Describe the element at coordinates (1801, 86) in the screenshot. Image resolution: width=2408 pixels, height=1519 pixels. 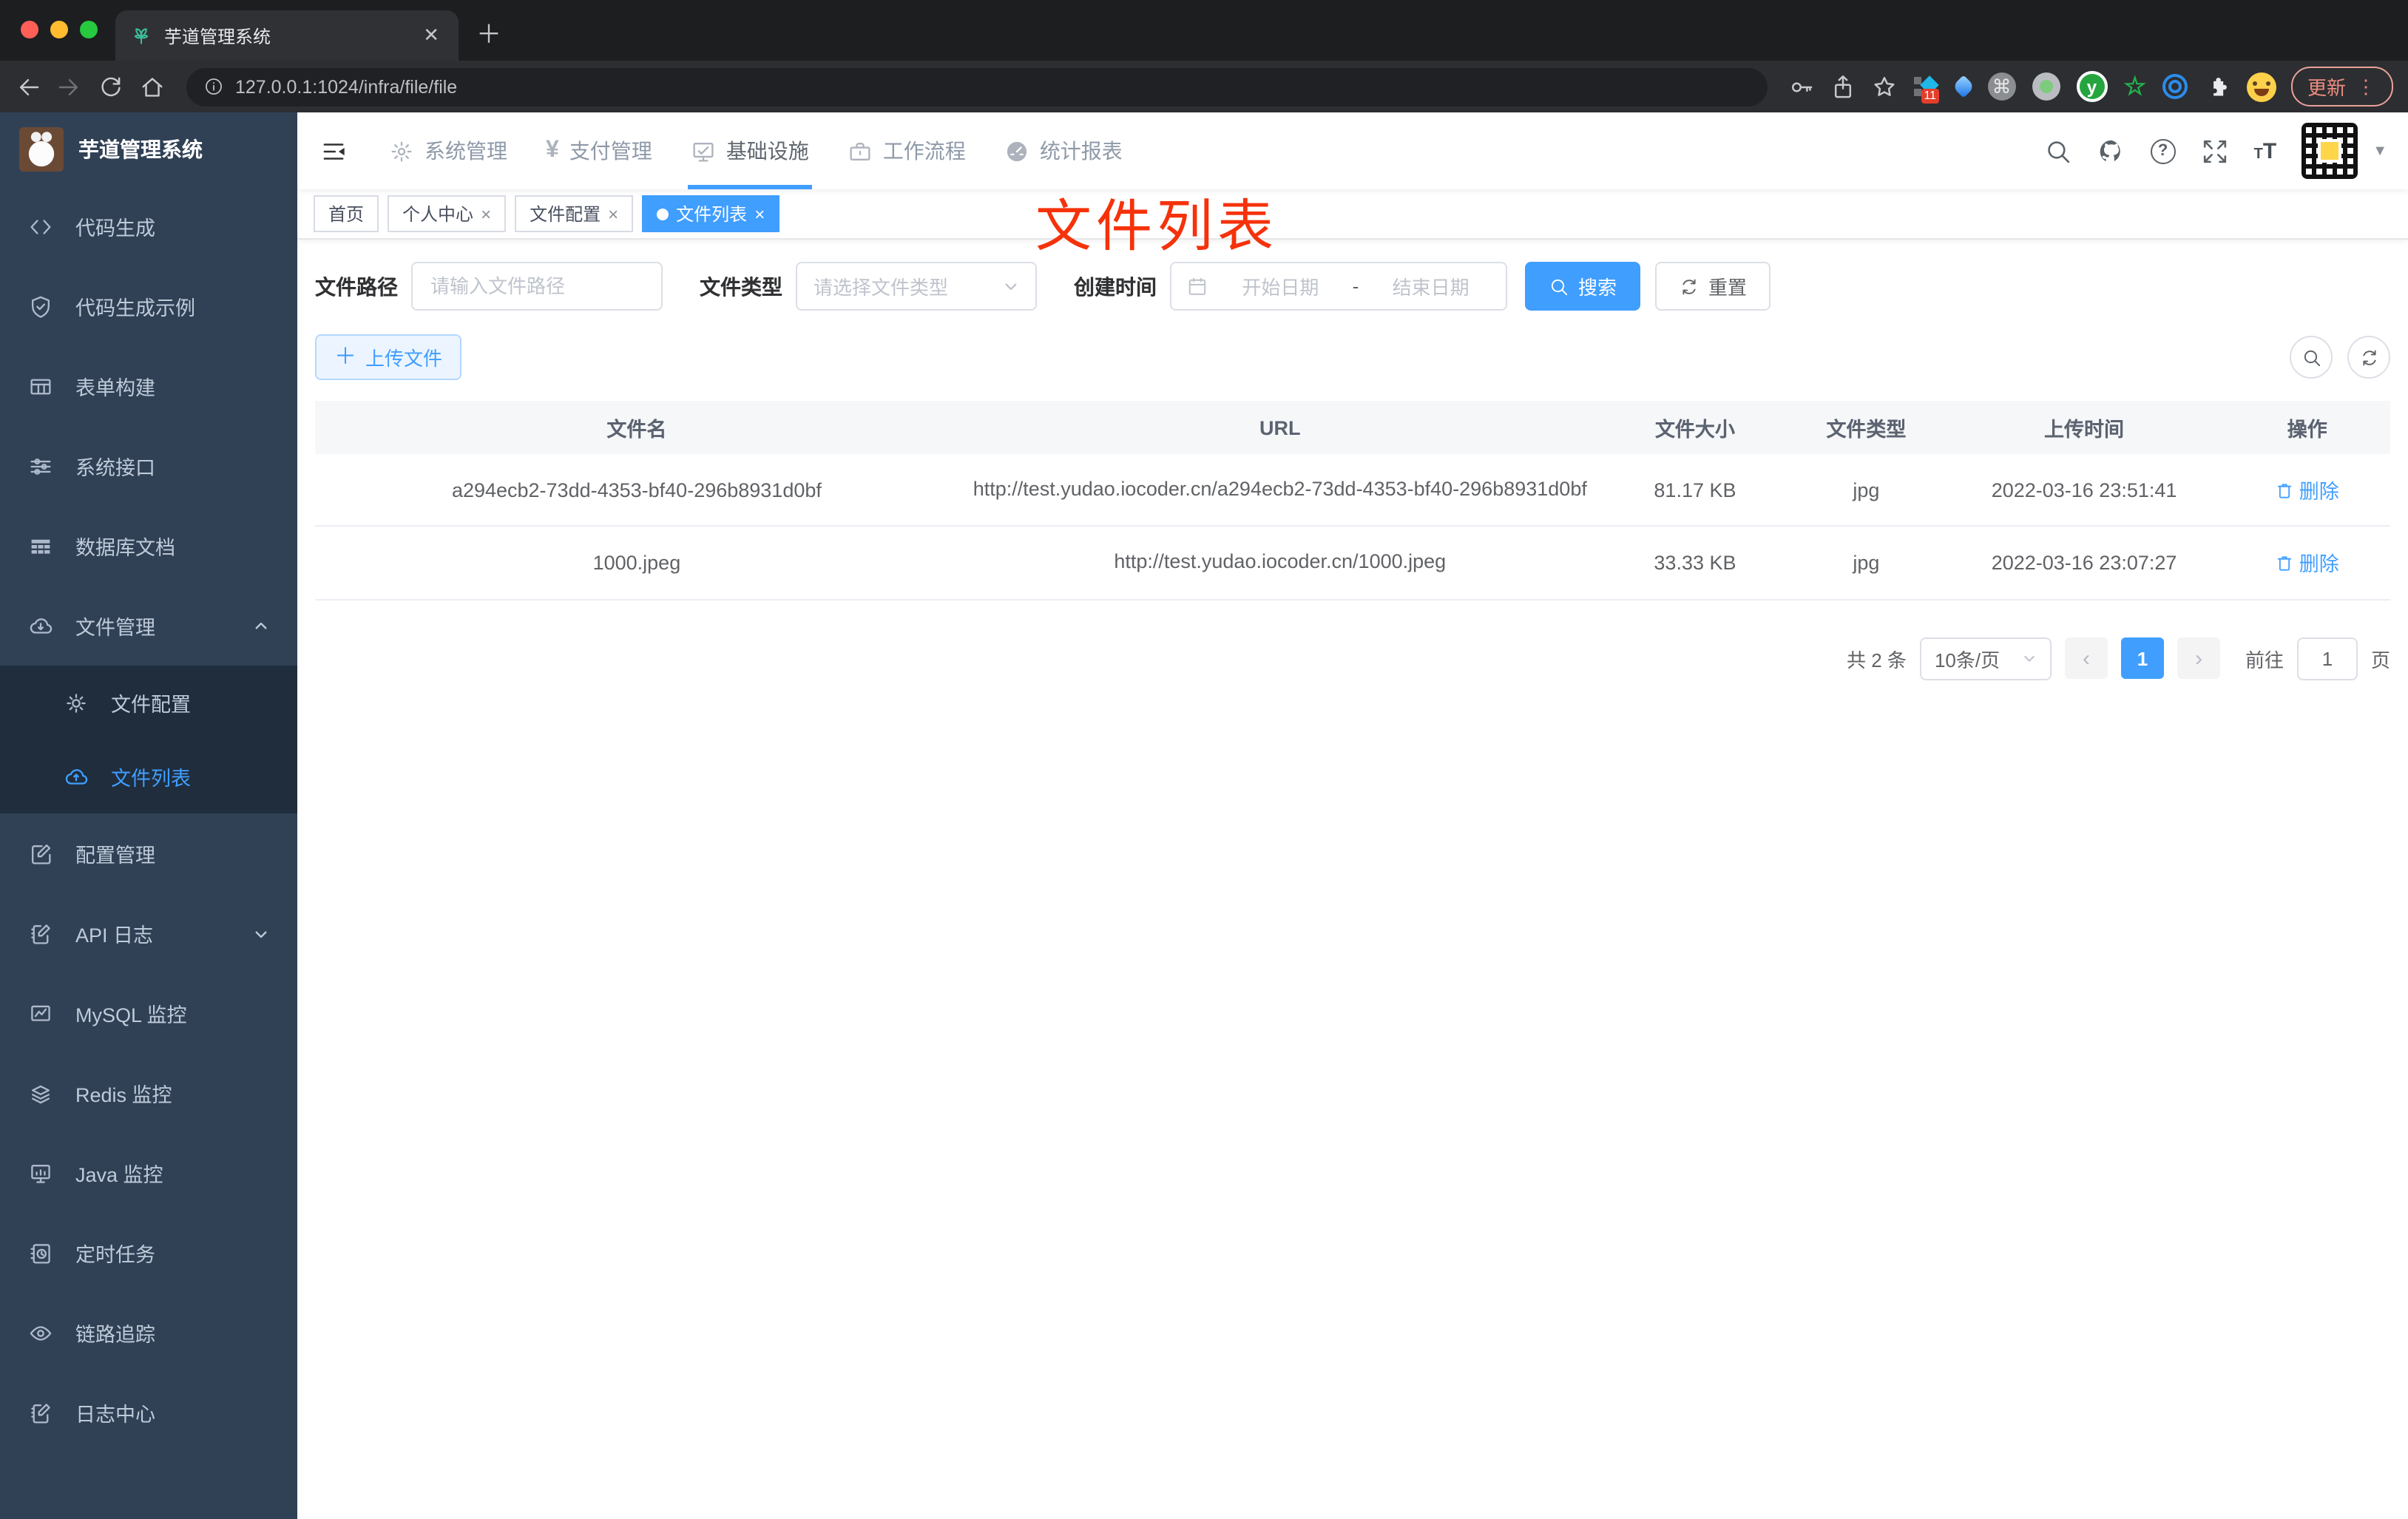
I see `password-key-icon` at that location.